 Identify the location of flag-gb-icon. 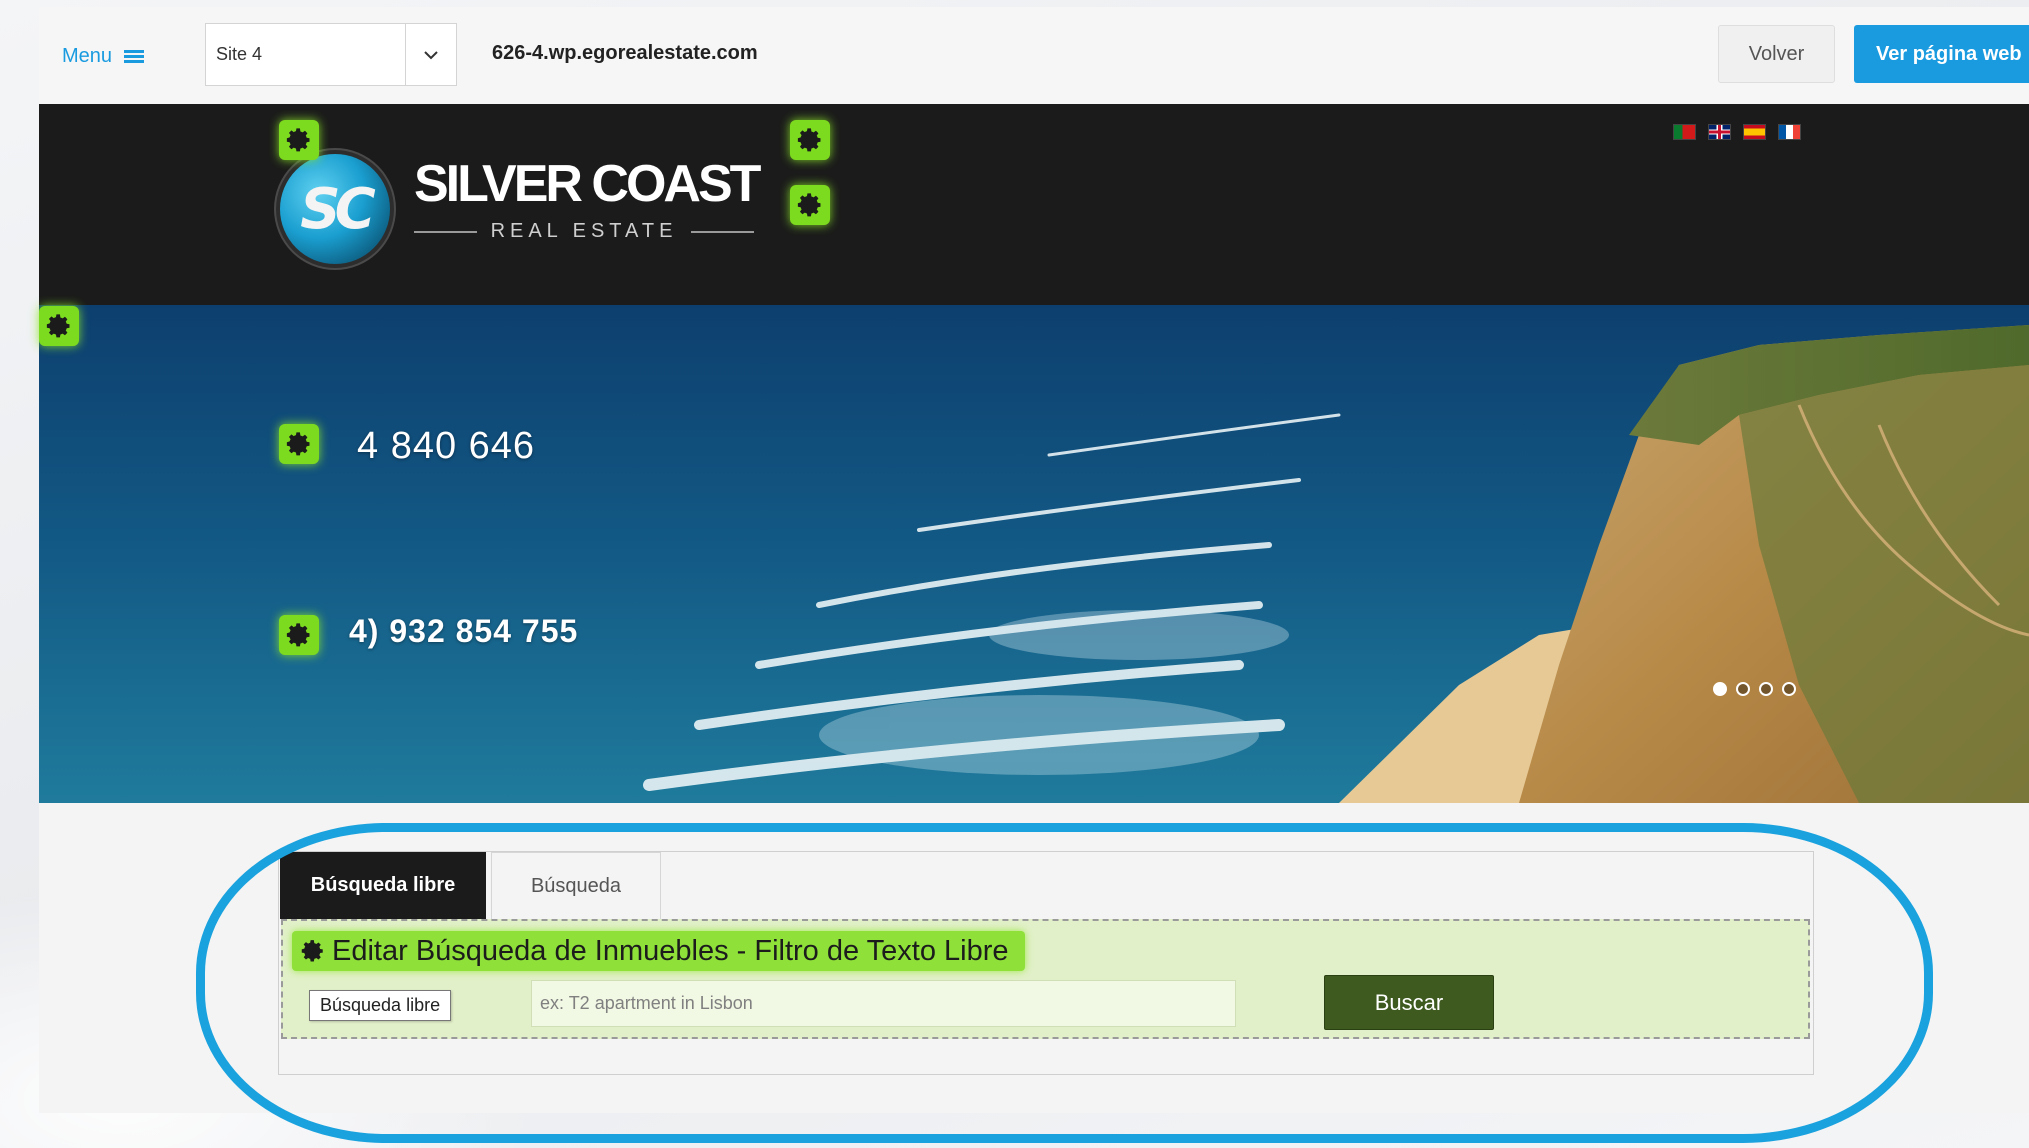
(1719, 132).